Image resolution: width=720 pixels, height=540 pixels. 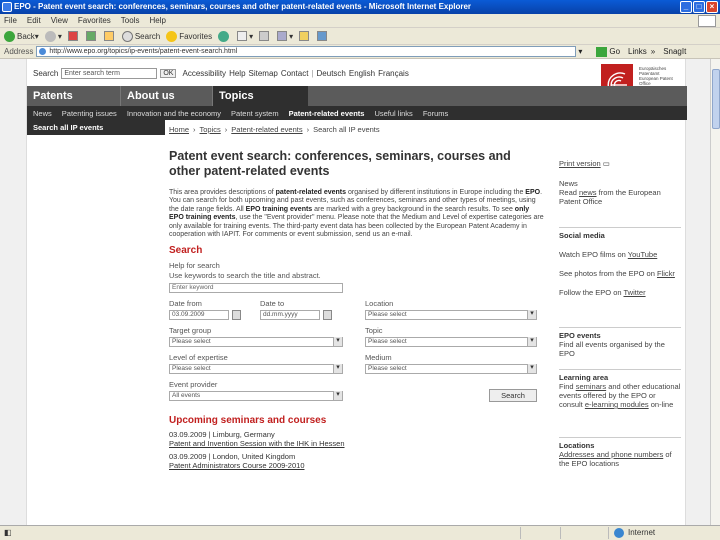 What do you see at coordinates (130, 20) in the screenshot?
I see `menu-tools: Tools` at bounding box center [130, 20].